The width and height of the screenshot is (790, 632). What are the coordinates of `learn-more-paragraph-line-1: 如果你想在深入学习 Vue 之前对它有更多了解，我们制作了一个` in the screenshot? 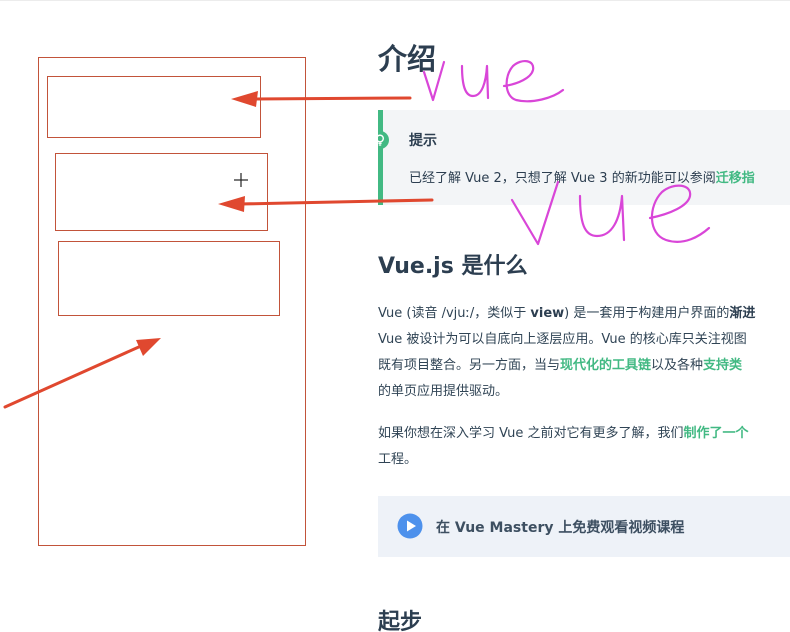 It's located at (563, 434).